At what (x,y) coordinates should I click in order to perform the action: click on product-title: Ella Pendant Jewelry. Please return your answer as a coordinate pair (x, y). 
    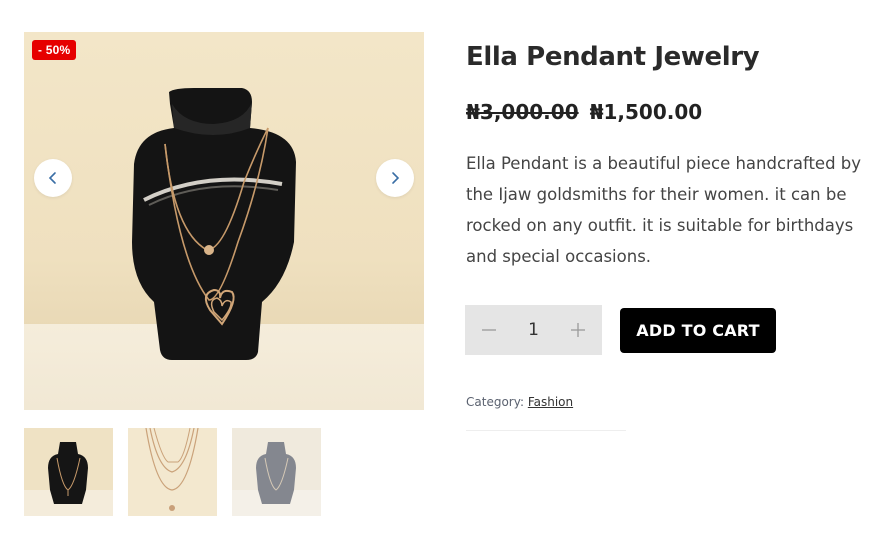
    Looking at the image, I should click on (613, 57).